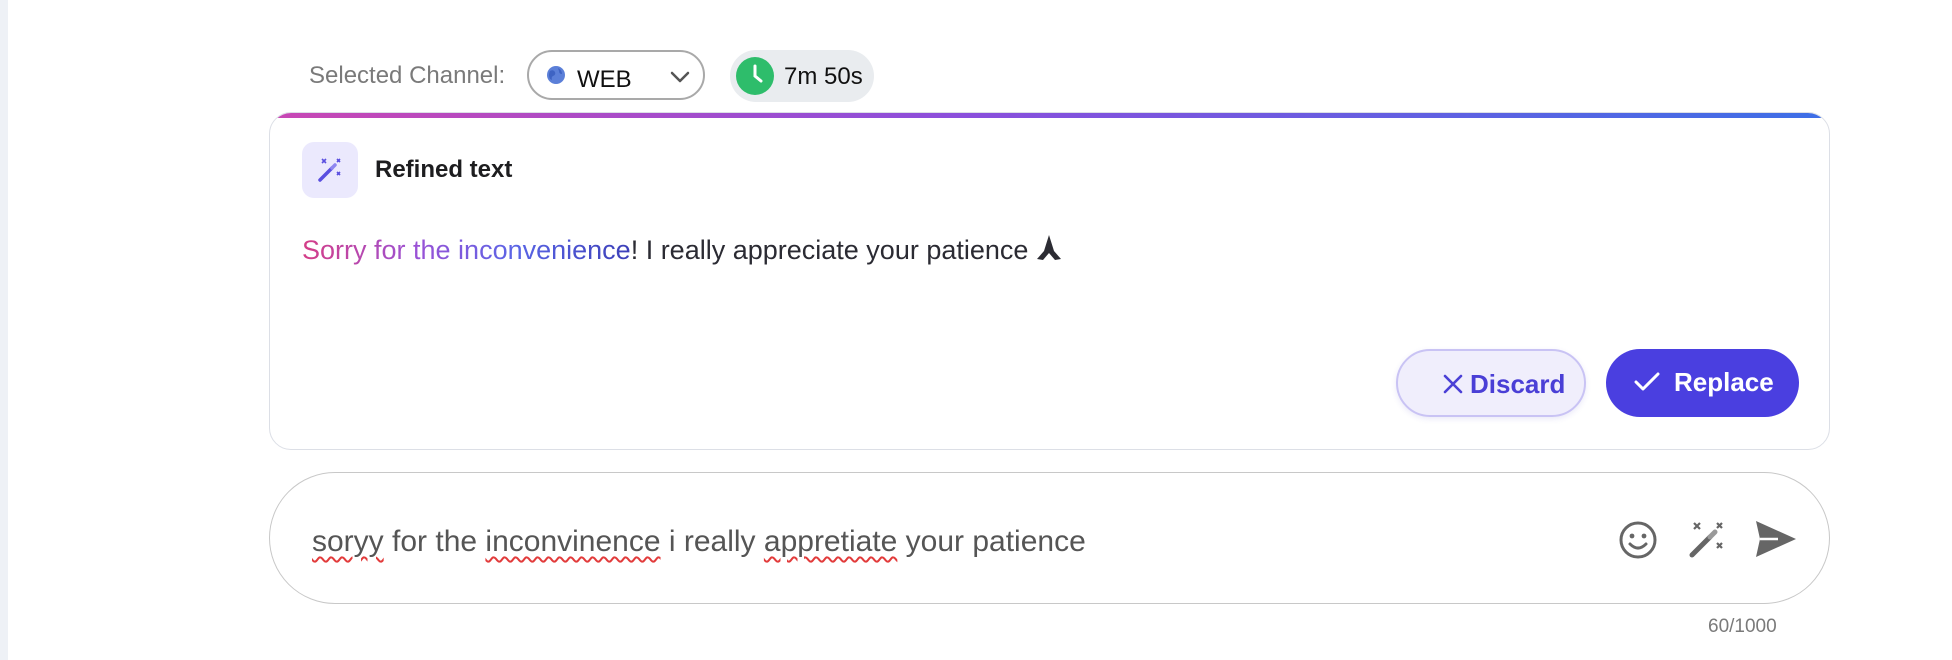  Describe the element at coordinates (1049, 247) in the screenshot. I see `folded-hands-icon` at that location.